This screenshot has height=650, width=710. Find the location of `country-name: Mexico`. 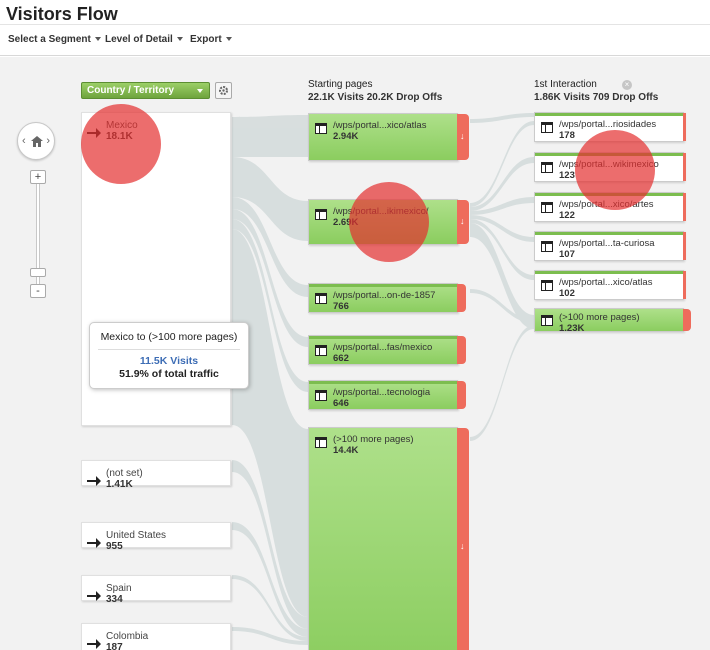

country-name: Mexico is located at coordinates (122, 125).